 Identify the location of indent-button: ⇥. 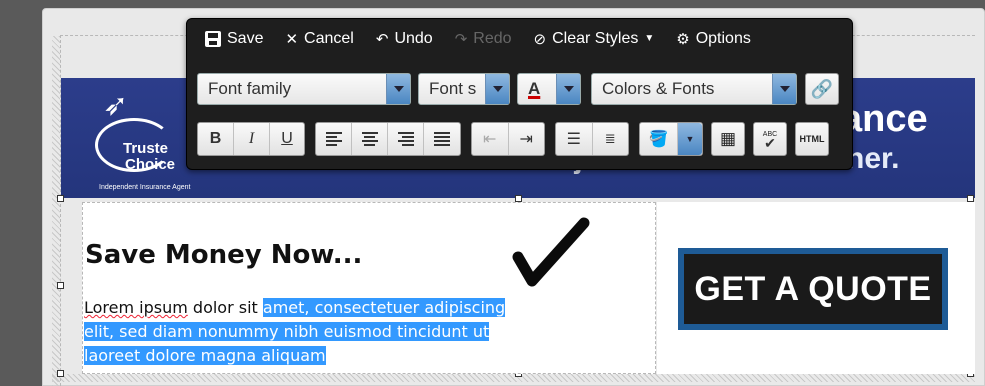
(527, 139).